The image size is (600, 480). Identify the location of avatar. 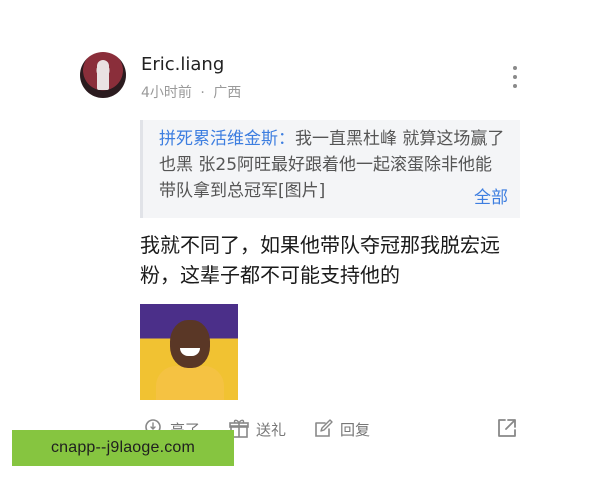
(103, 75).